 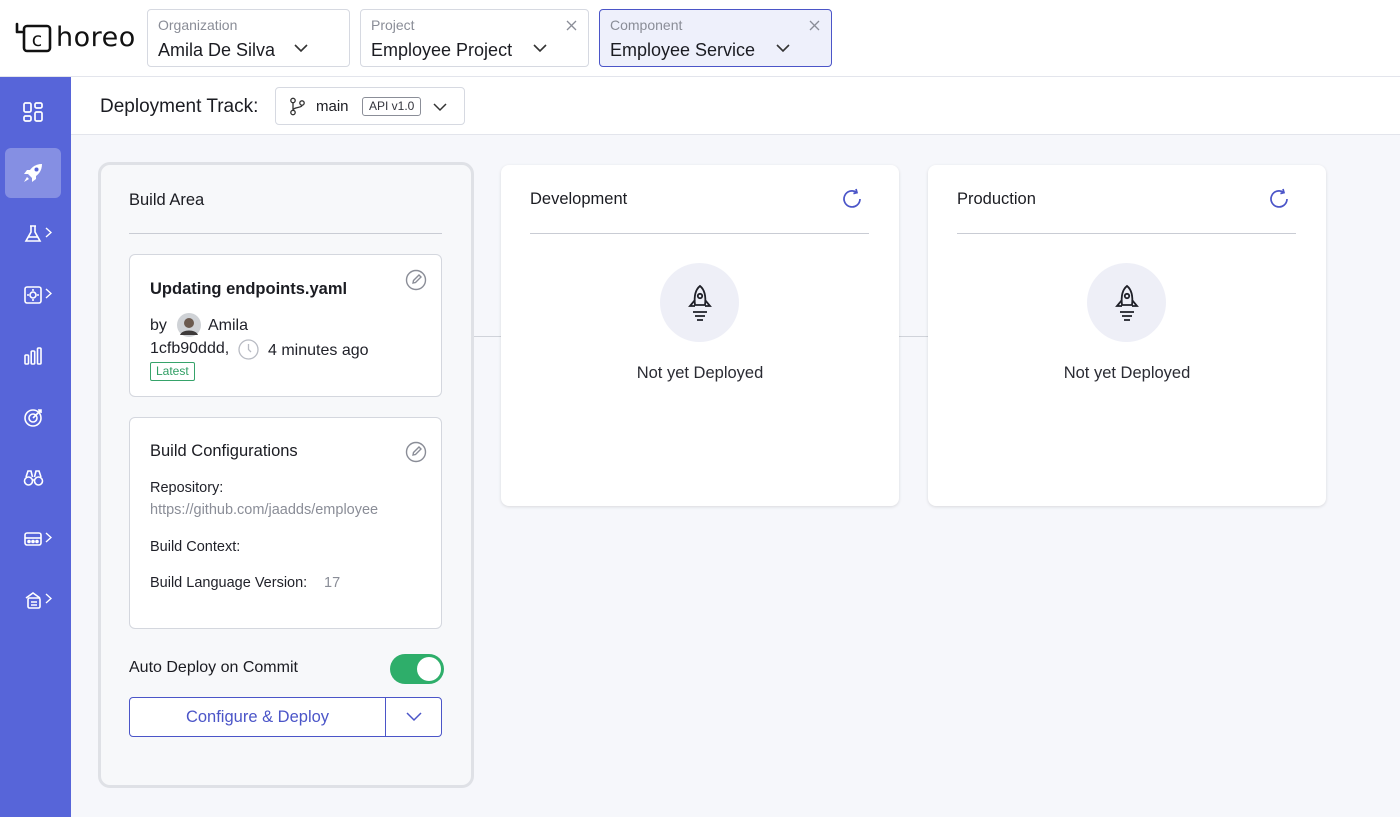 I want to click on choreo-logo-icon: c, so click(x=33, y=37).